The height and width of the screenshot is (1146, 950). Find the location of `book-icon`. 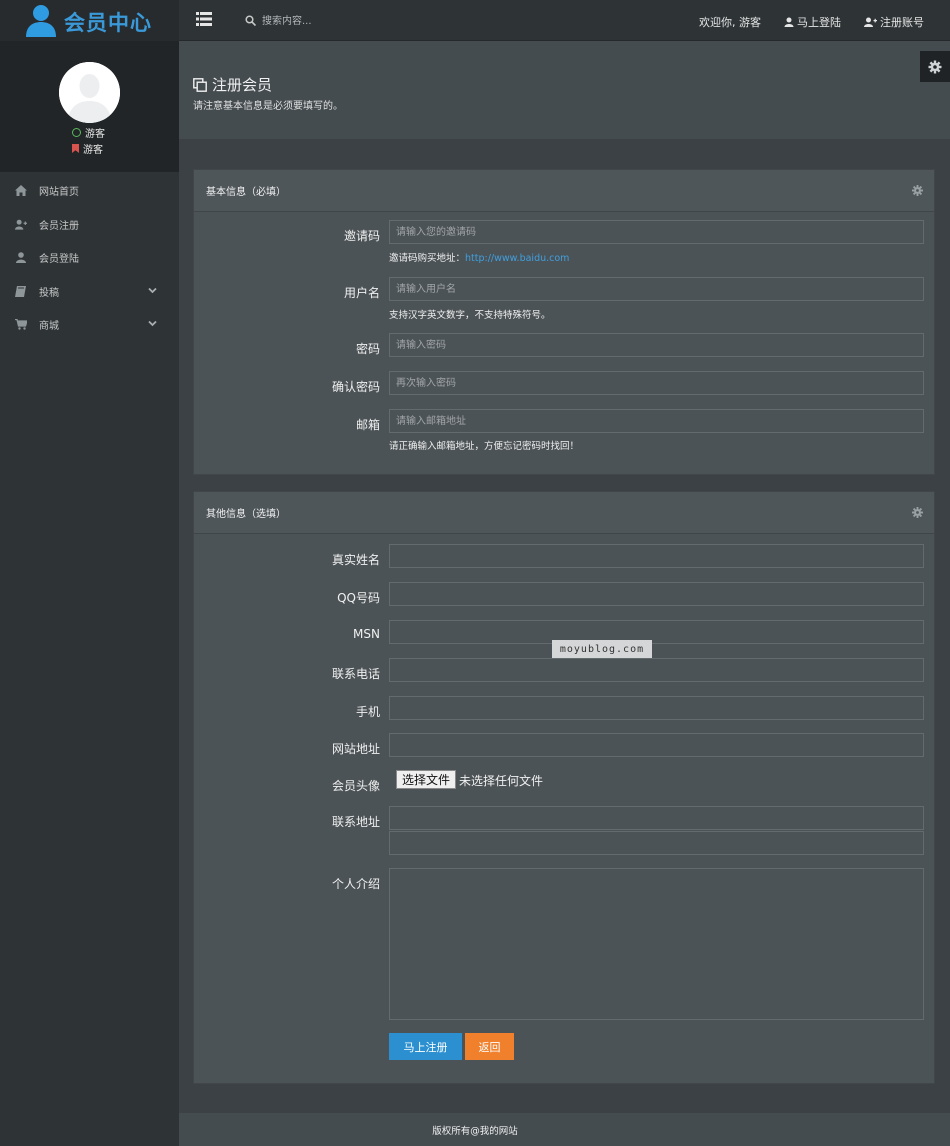

book-icon is located at coordinates (20, 291).